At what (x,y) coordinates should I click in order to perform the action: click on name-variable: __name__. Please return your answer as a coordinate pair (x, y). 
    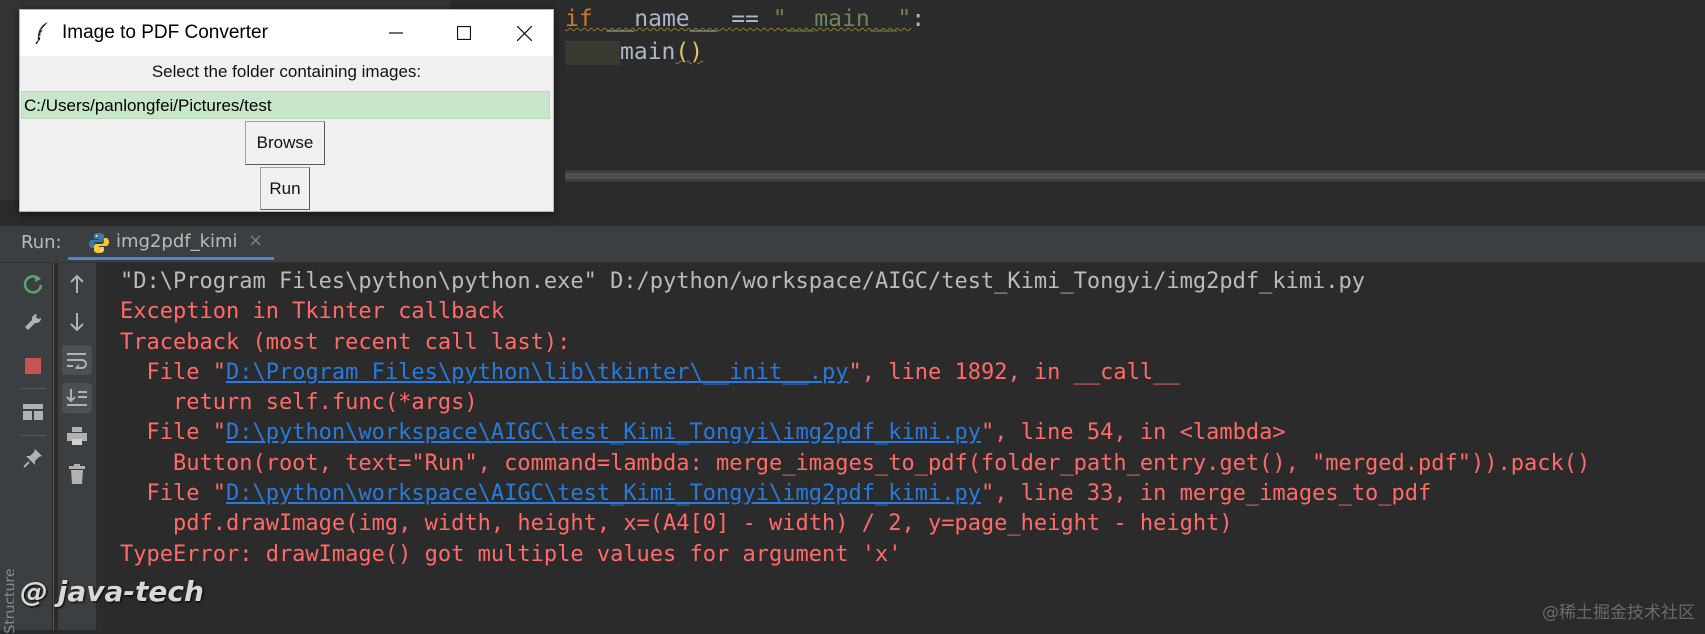
    Looking at the image, I should click on (662, 19).